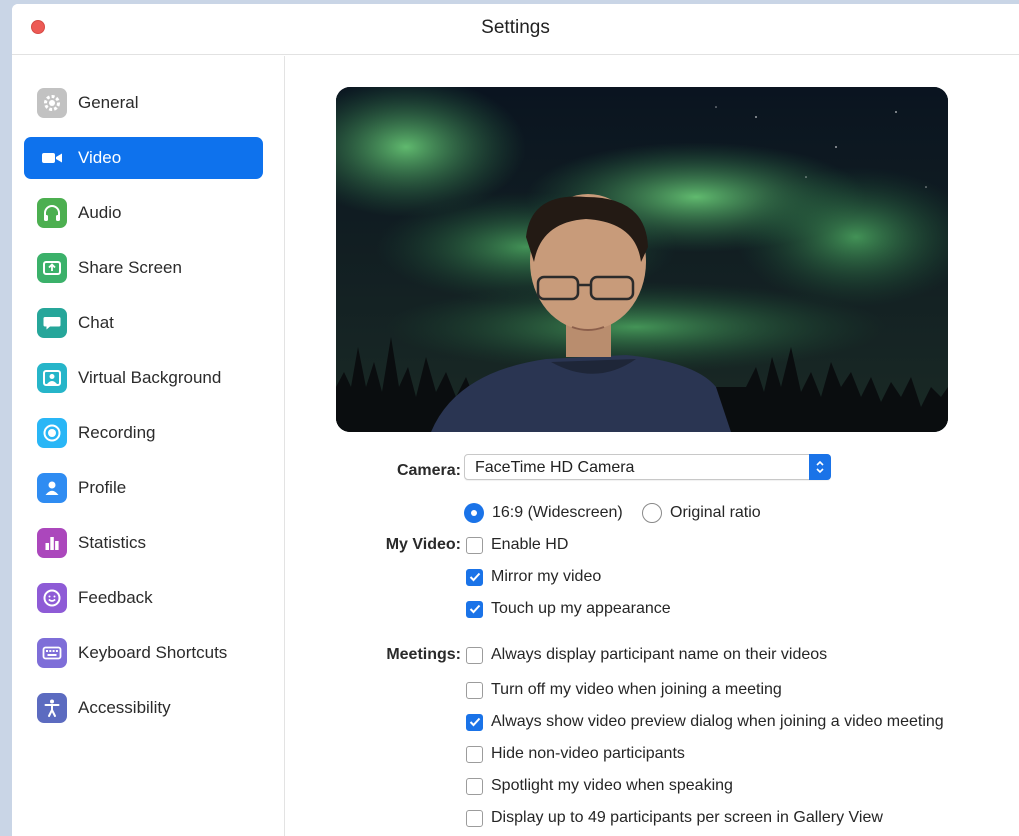  Describe the element at coordinates (117, 432) in the screenshot. I see `sidebar-item-label: Recording` at that location.